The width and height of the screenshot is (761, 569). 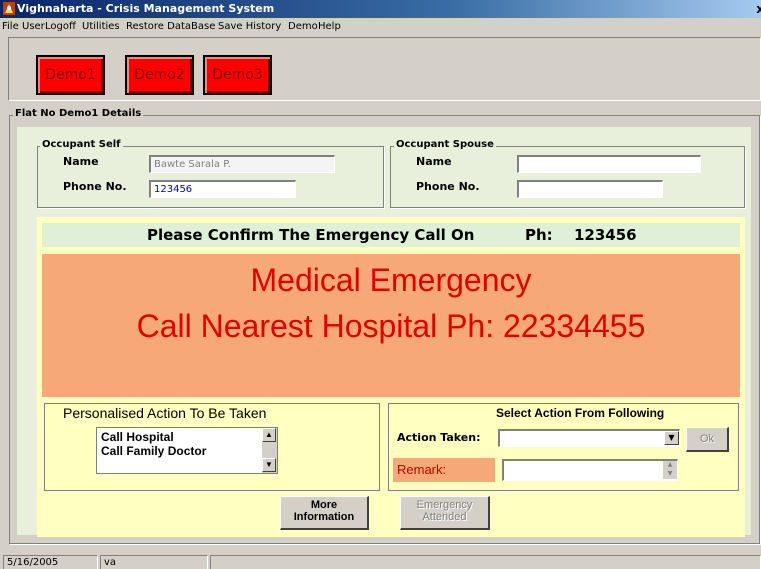 I want to click on title-bar: Vighnaharta - Crisis Management System x, so click(x=380, y=9).